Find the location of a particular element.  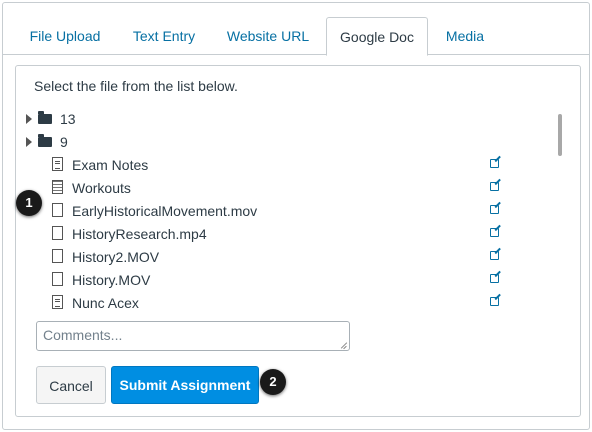

file-name: EarlyHistoricalMovement.mov is located at coordinates (165, 211).